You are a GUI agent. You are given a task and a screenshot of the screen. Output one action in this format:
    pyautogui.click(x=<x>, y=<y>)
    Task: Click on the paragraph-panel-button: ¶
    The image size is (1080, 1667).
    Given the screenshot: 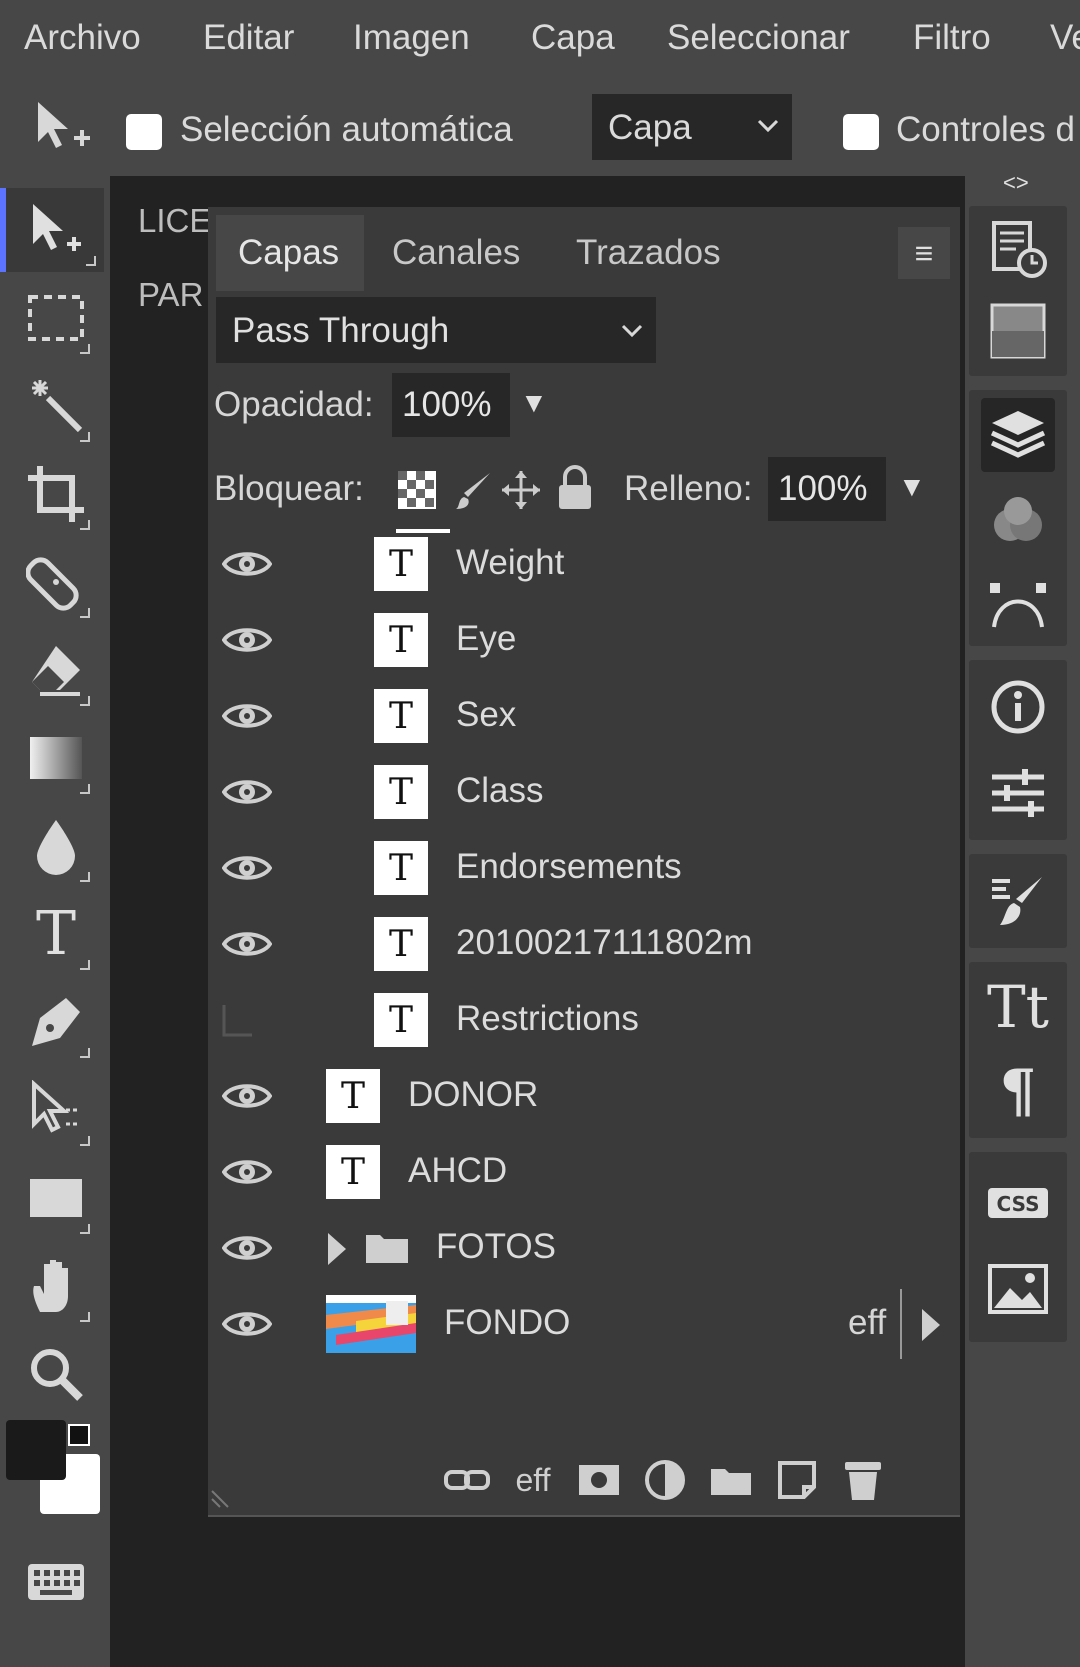 What is the action you would take?
    pyautogui.click(x=1018, y=1091)
    